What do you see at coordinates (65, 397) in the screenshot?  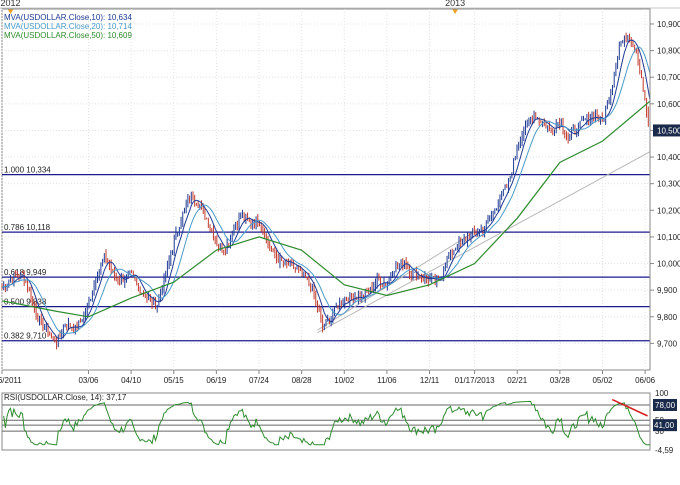 I see `rsi-legend: RSI(USDOLLAR.Close, 14): 37,17` at bounding box center [65, 397].